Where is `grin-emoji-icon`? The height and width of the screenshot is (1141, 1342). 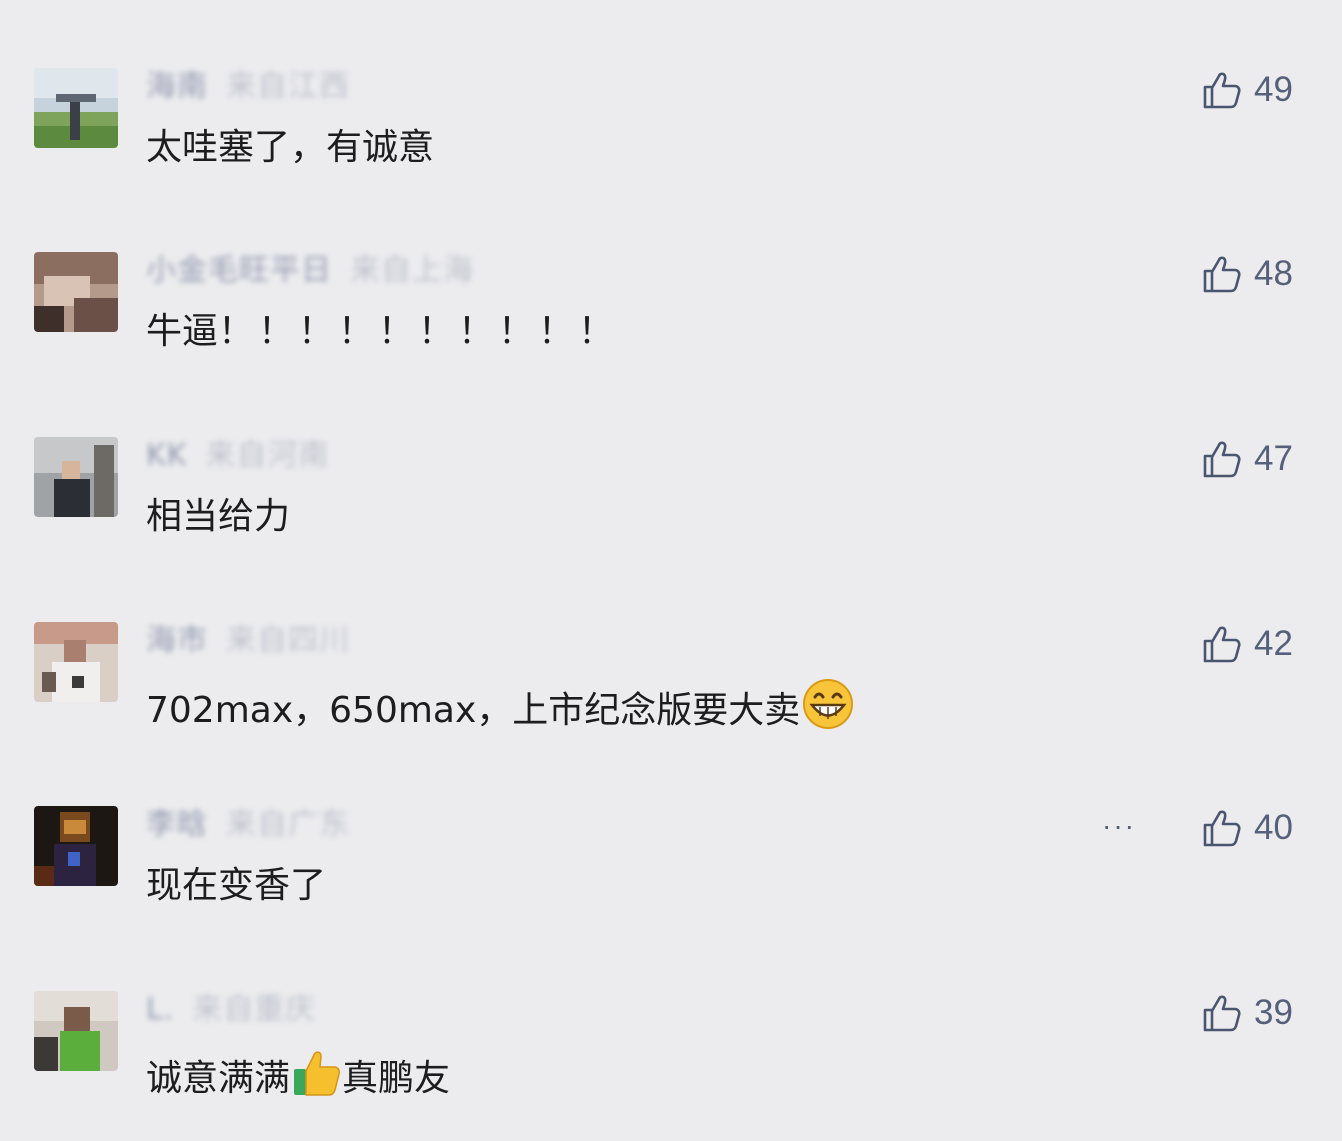 grin-emoji-icon is located at coordinates (828, 710).